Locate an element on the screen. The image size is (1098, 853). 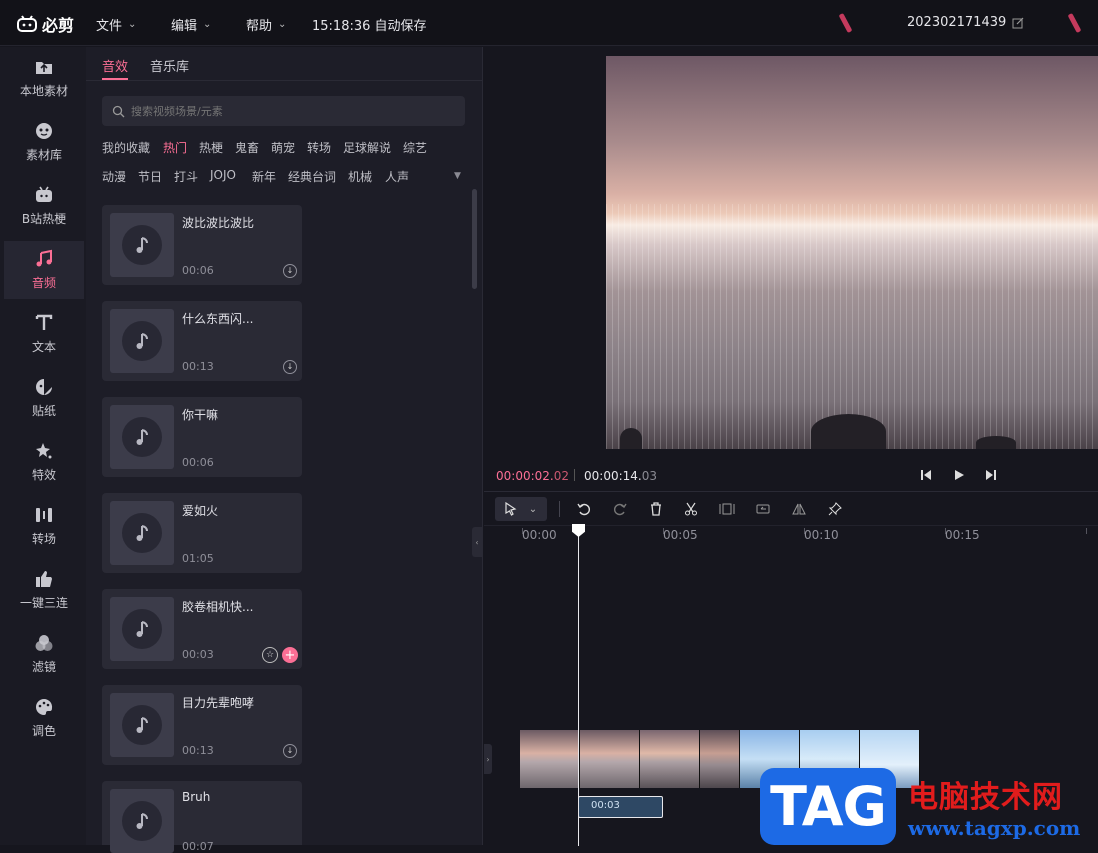
category-voice: 人声 is located at coordinates (397, 176).